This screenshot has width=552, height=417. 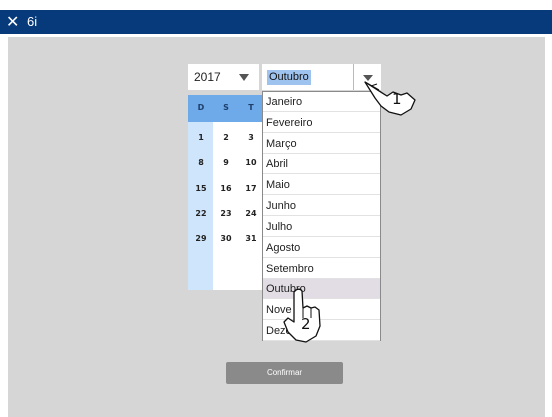 I want to click on step-number: 1, so click(x=397, y=99).